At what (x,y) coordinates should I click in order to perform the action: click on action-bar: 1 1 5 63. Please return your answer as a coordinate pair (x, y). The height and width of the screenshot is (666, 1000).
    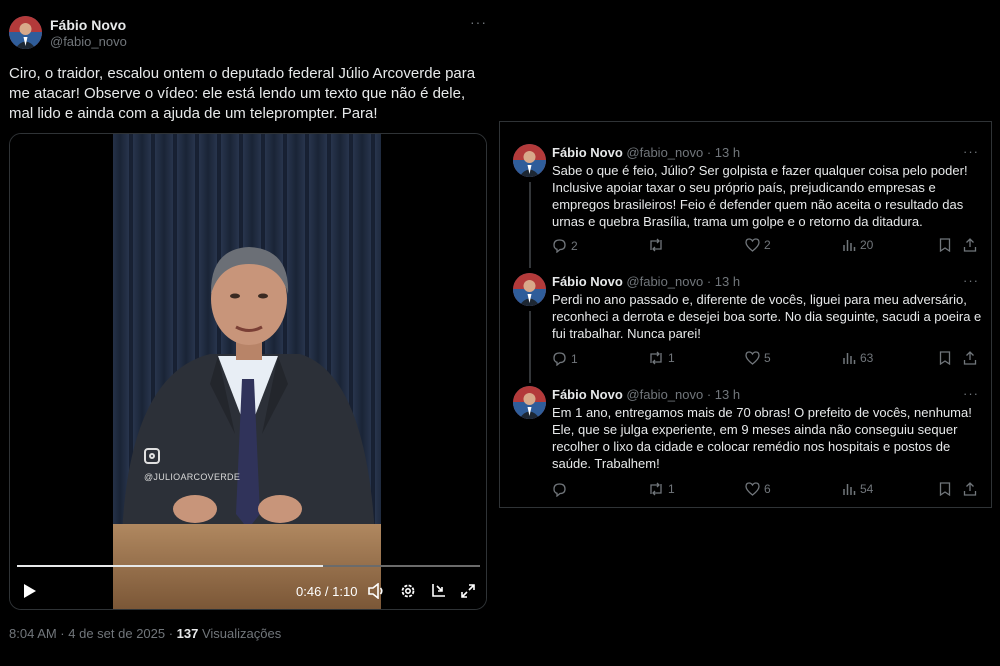
    Looking at the image, I should click on (767, 360).